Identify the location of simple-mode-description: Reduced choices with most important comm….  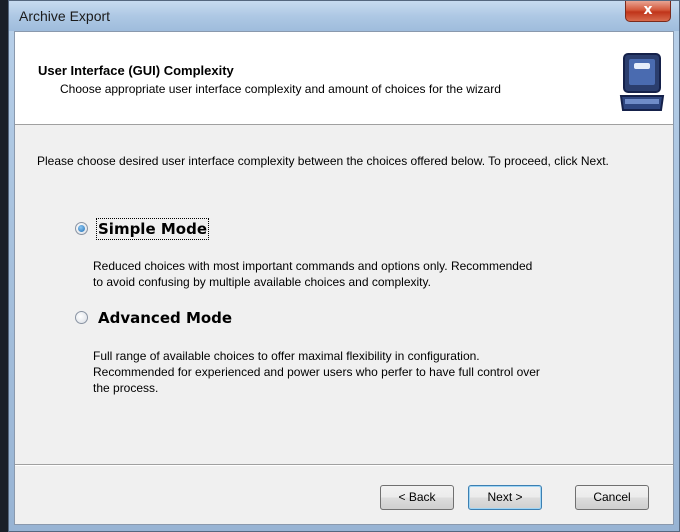
(373, 274).